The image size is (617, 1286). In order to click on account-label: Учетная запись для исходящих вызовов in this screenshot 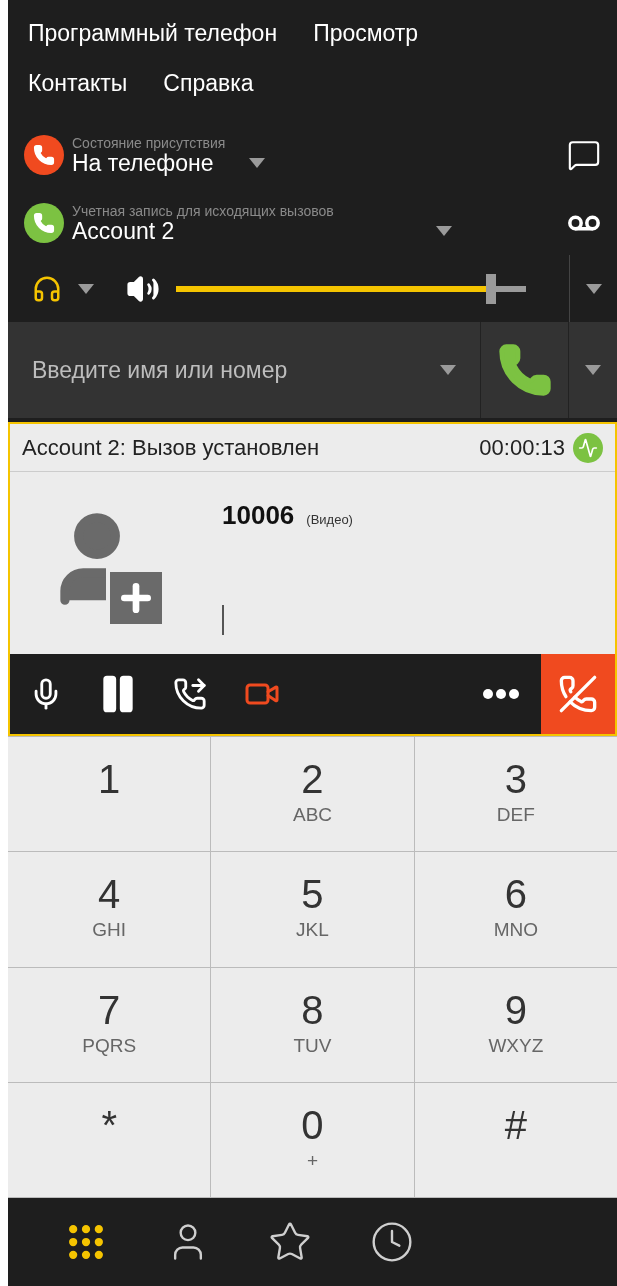, I will do `click(203, 210)`.